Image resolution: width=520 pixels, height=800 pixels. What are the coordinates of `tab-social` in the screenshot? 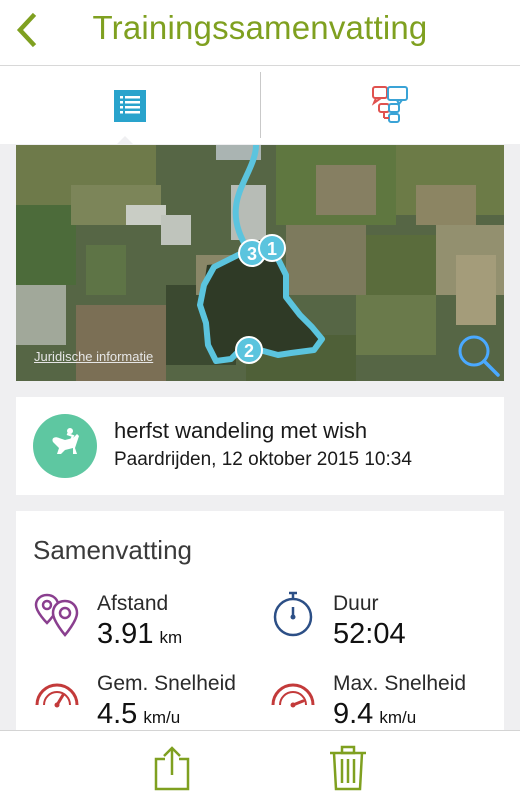 It's located at (390, 105).